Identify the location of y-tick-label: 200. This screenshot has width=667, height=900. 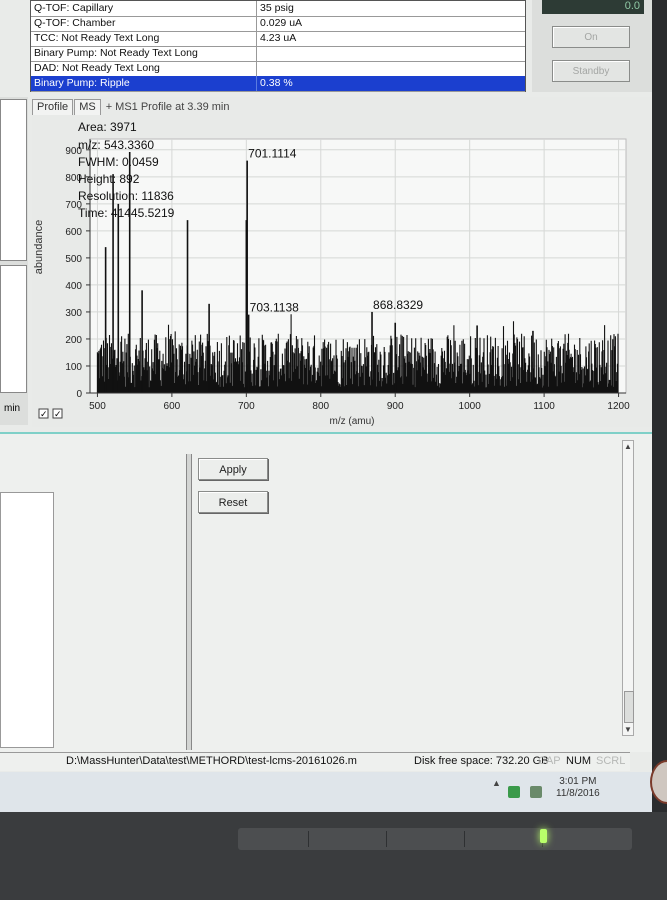
(73, 340).